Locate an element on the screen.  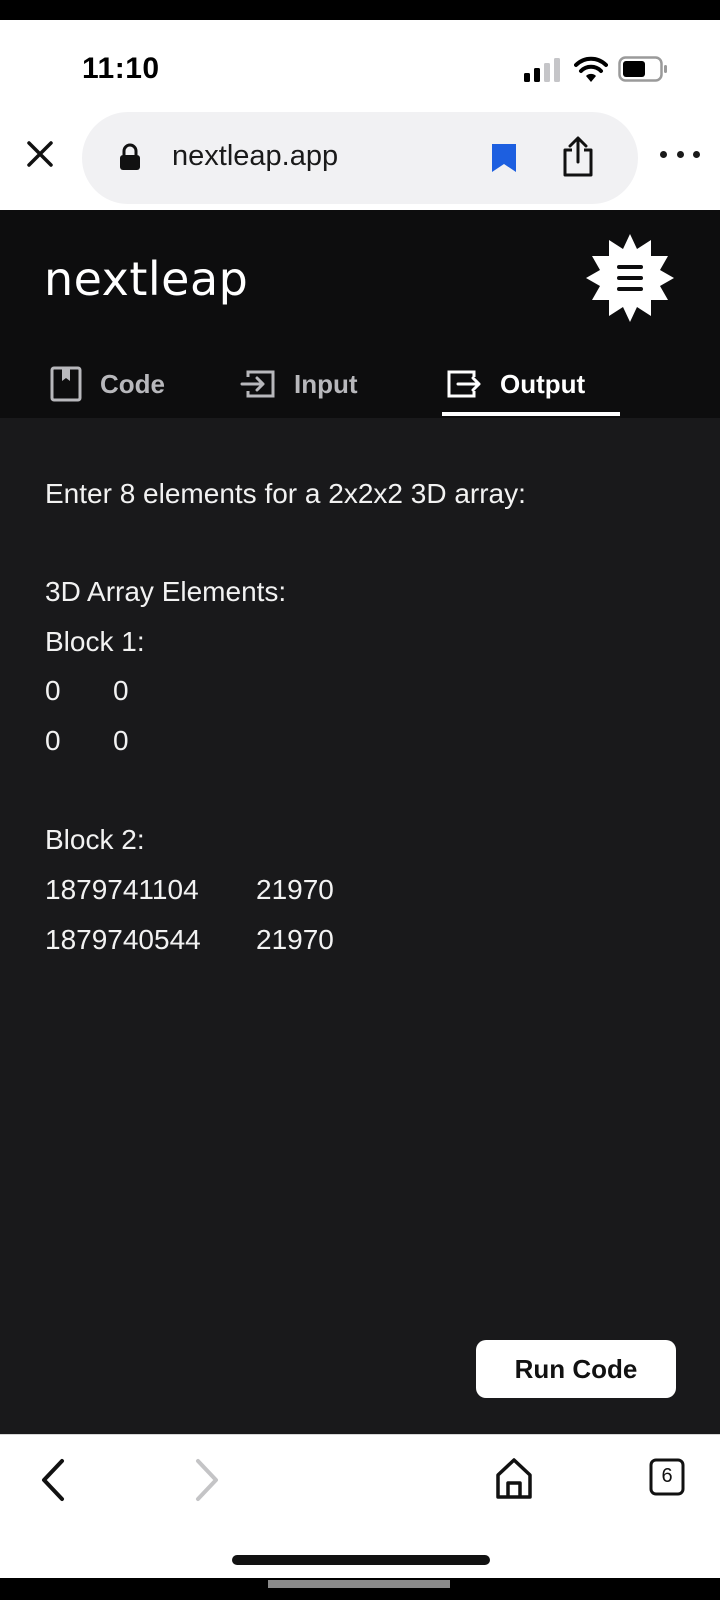
output-heading: 3D Array Elements: is located at coordinates (166, 591).